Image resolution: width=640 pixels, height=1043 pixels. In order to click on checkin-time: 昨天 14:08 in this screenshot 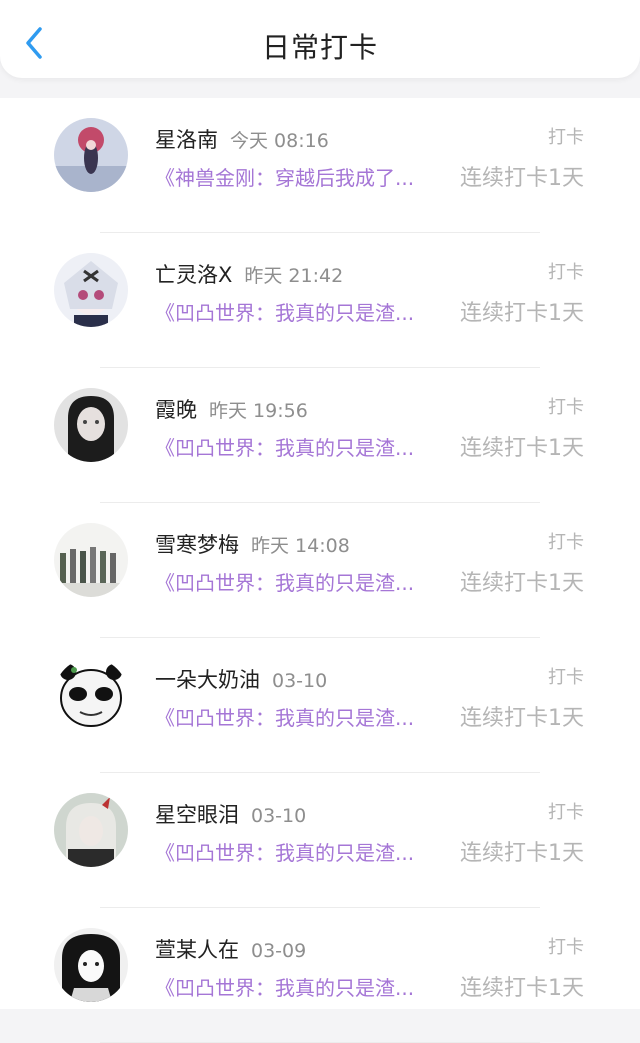, I will do `click(300, 546)`.